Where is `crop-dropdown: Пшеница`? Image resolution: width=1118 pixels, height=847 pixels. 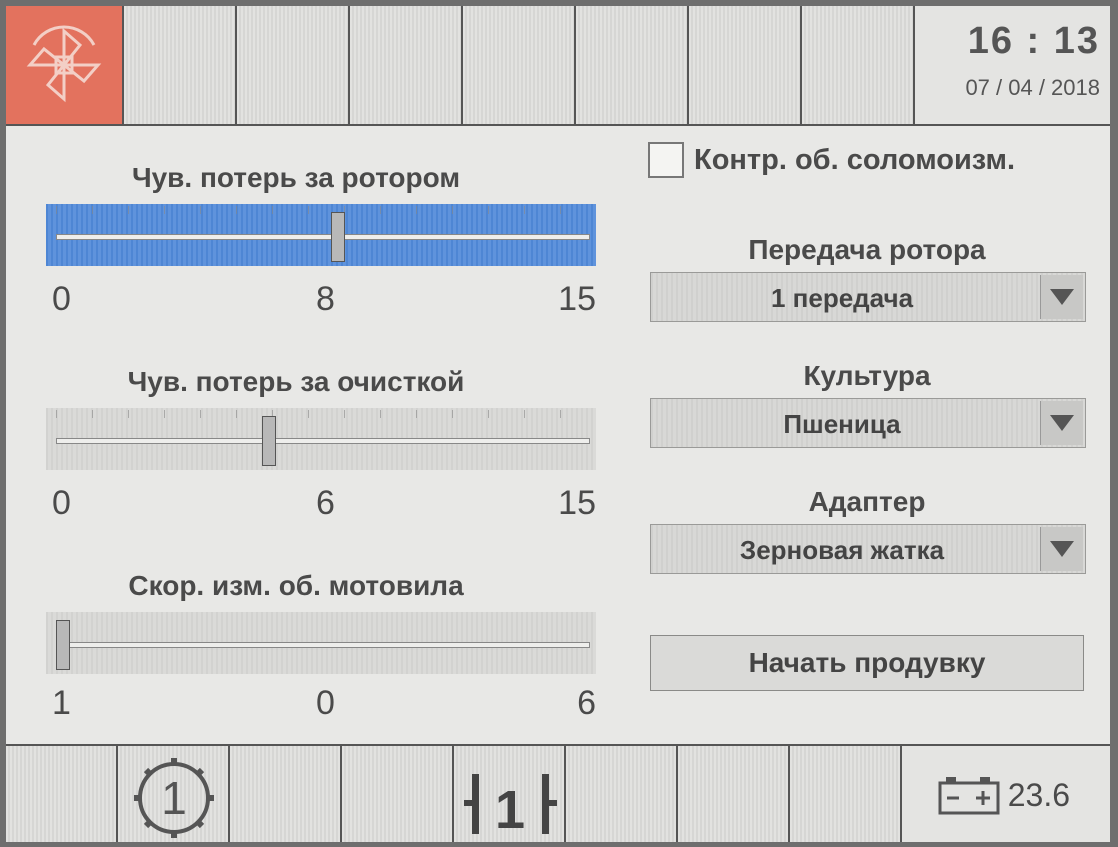
crop-dropdown: Пшеница is located at coordinates (868, 423).